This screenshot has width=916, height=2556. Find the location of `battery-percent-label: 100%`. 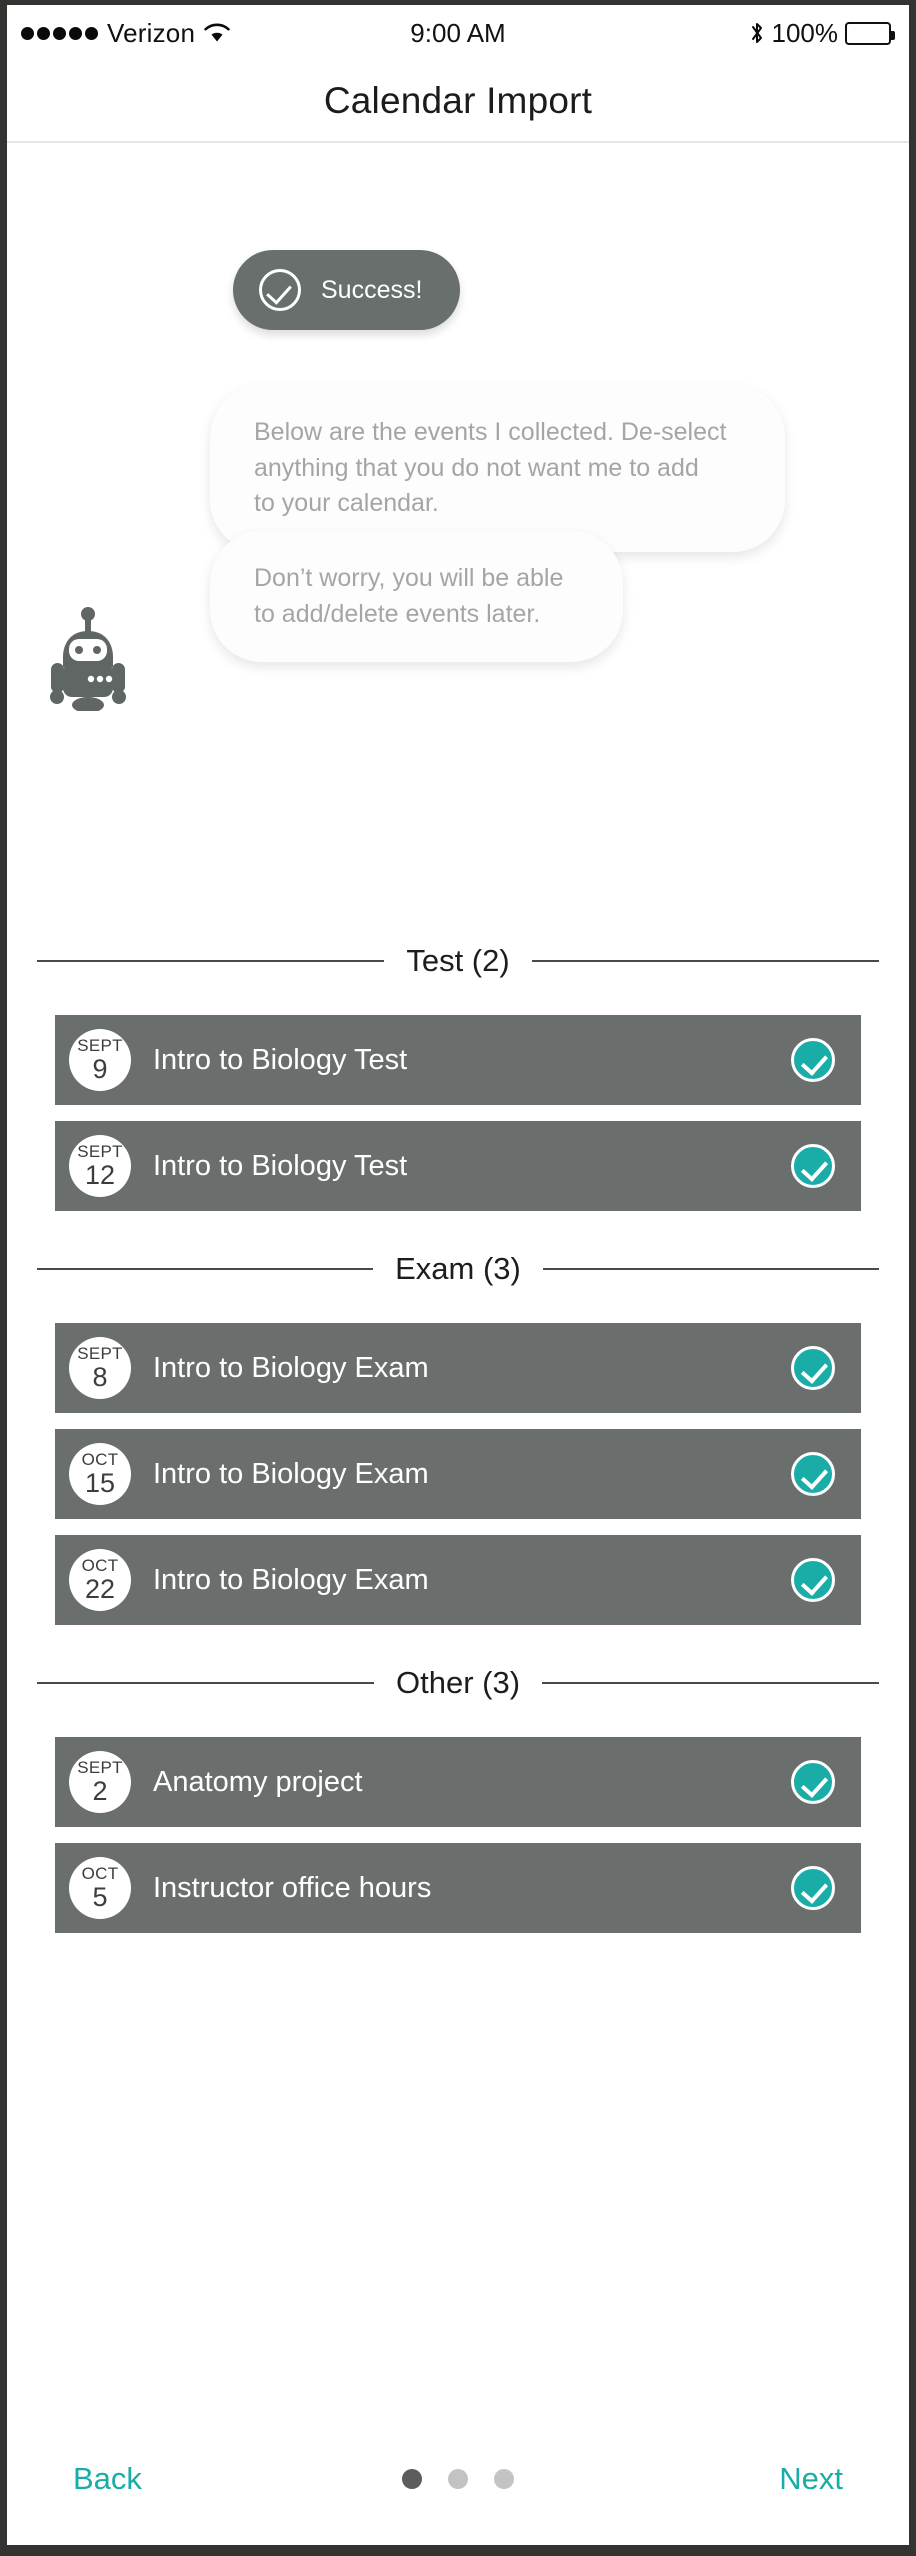

battery-percent-label: 100% is located at coordinates (805, 32).